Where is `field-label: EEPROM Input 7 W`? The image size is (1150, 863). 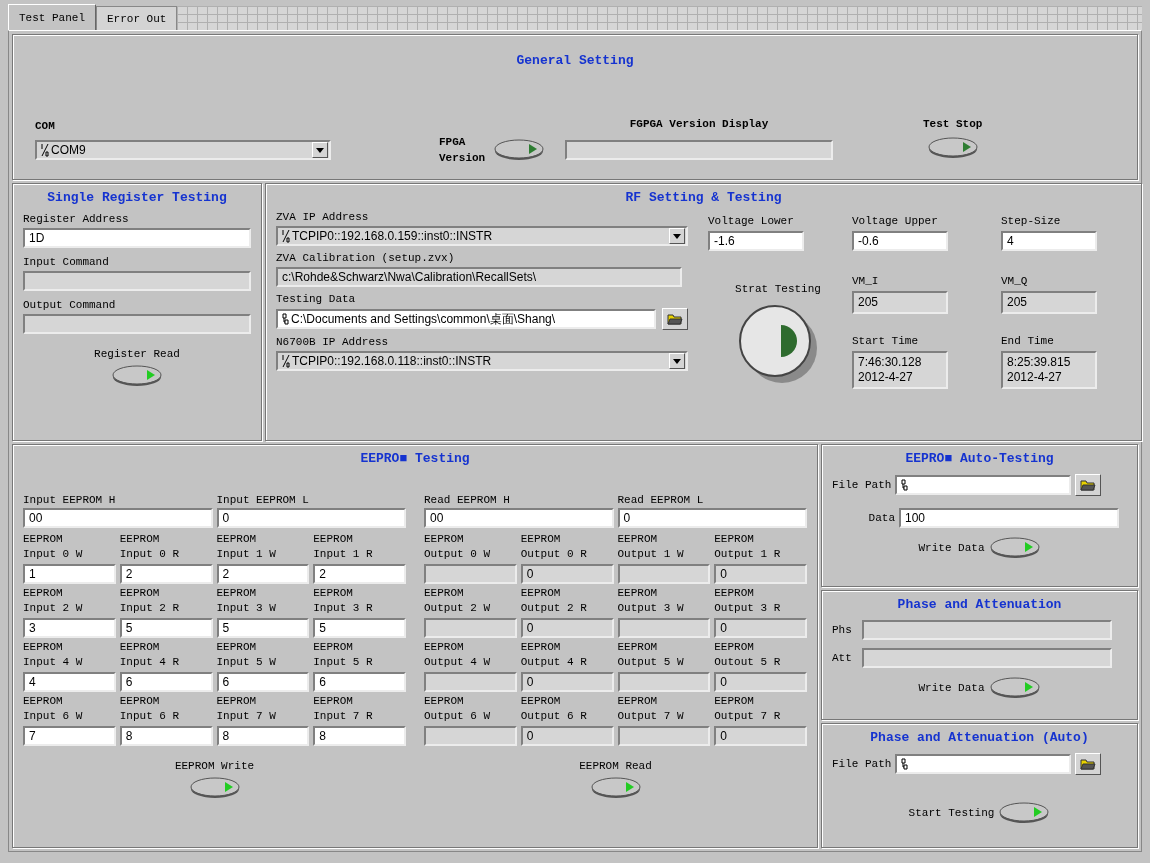 field-label: EEPROM Input 7 W is located at coordinates (246, 709).